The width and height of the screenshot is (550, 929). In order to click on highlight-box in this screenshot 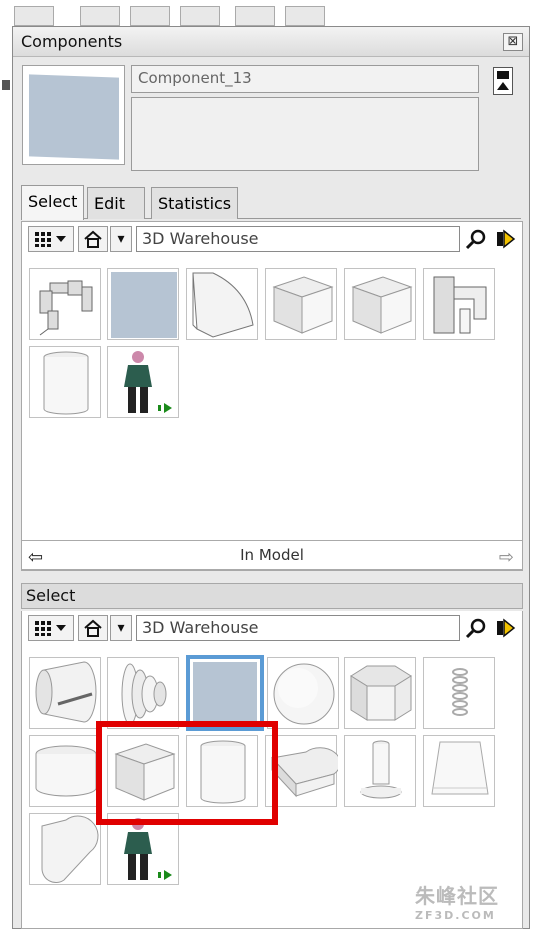, I will do `click(187, 773)`.